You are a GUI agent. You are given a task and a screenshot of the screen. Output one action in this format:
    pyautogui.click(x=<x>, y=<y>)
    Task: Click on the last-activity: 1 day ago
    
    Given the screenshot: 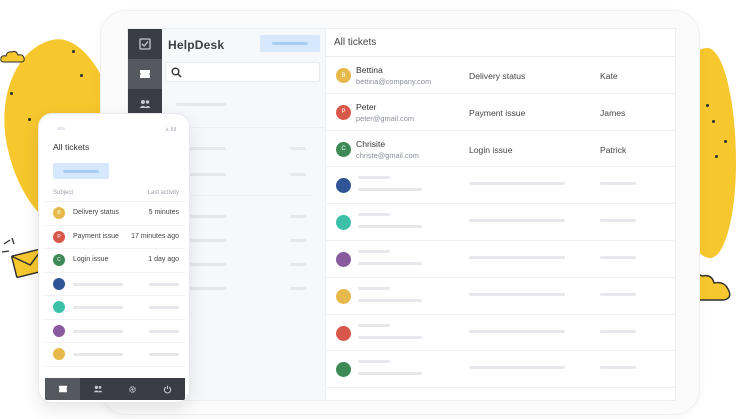 What is the action you would take?
    pyautogui.click(x=163, y=259)
    